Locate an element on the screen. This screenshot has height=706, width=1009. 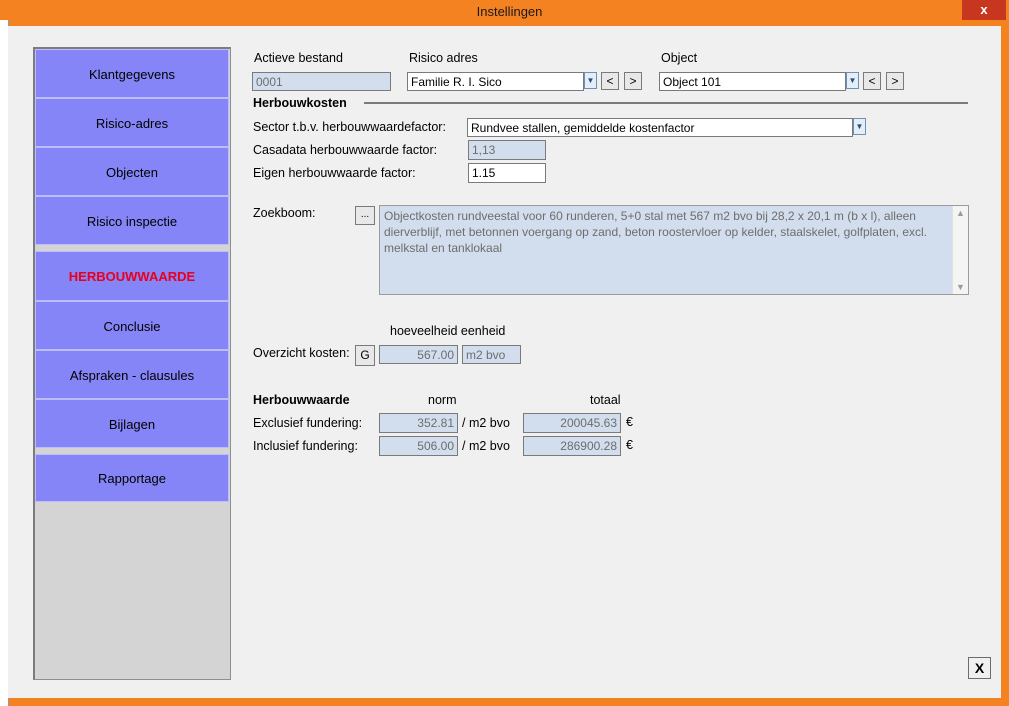
actieve-bestand-field: 0001 is located at coordinates (321, 81).